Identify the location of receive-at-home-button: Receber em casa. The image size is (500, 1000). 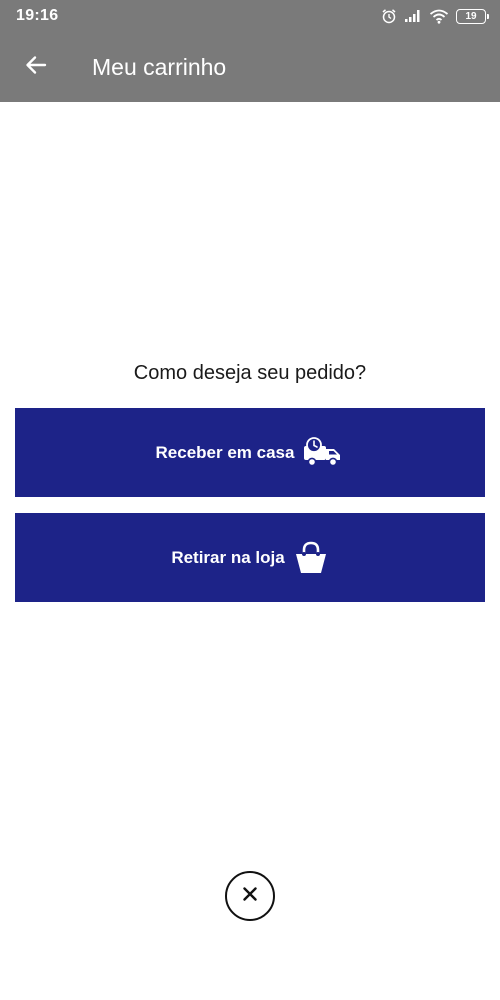
(250, 452).